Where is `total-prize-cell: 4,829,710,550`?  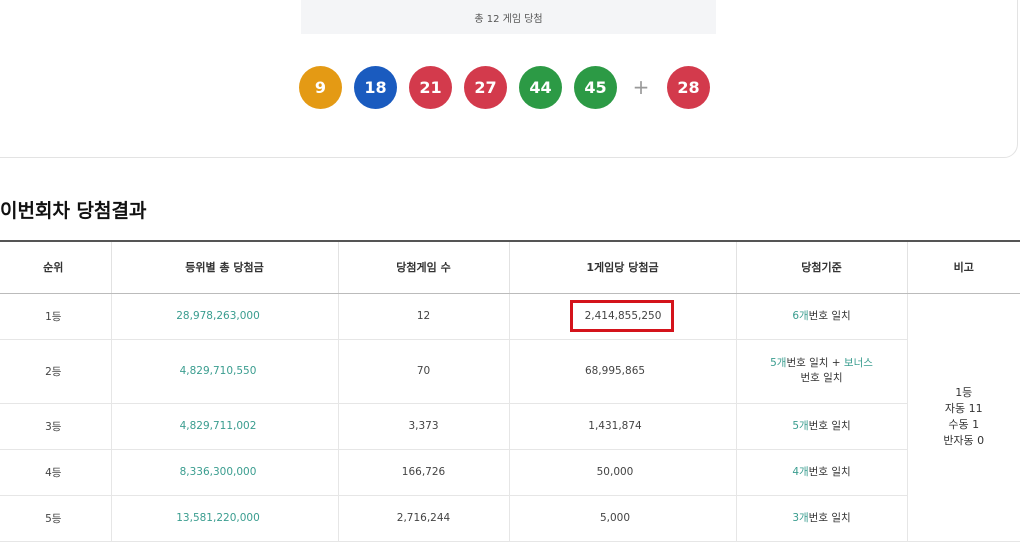 total-prize-cell: 4,829,710,550 is located at coordinates (224, 371).